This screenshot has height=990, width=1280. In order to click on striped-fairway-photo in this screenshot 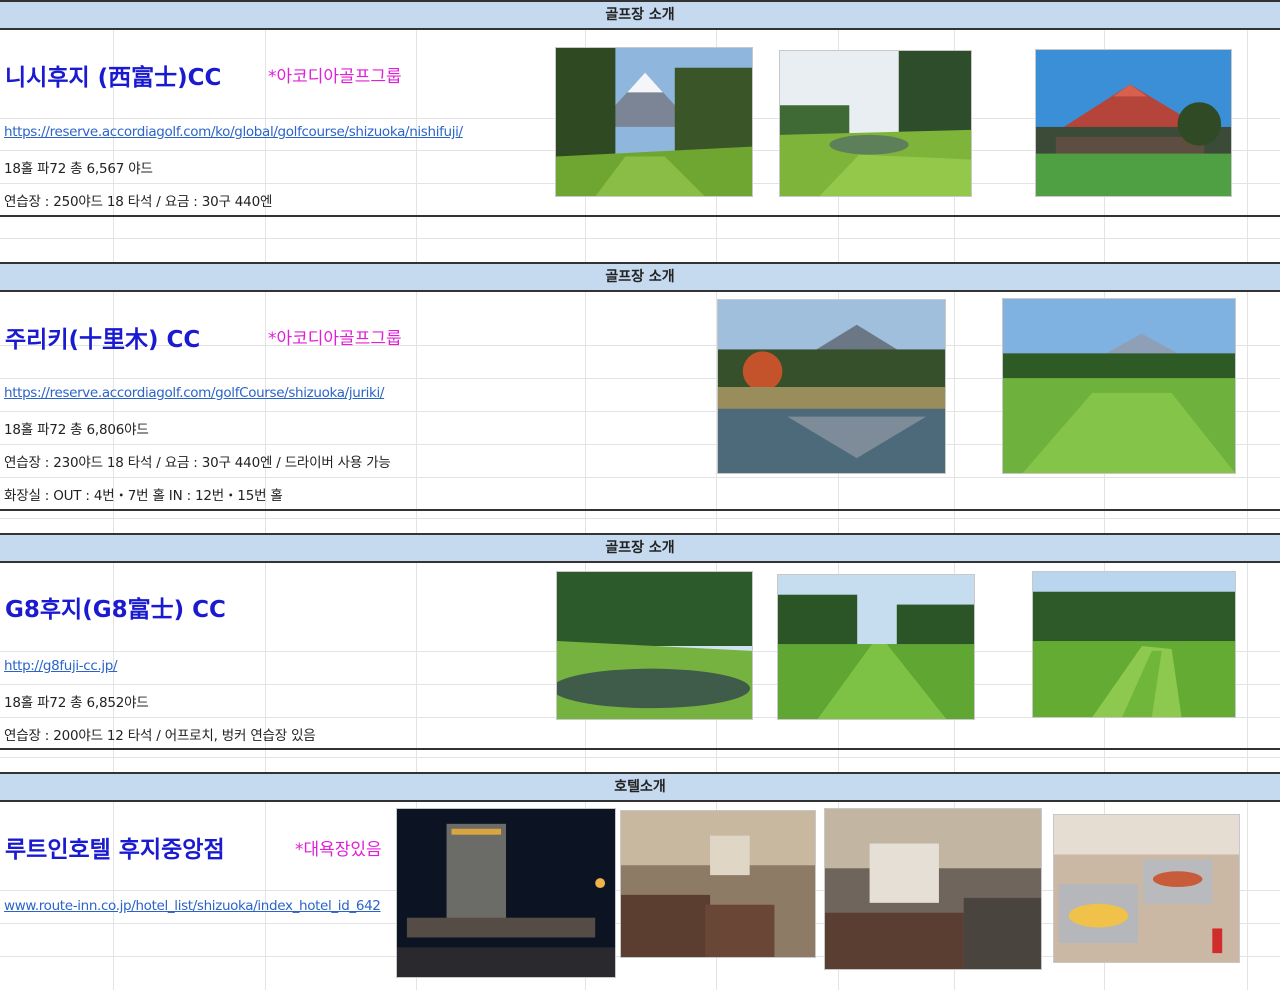, I will do `click(1134, 644)`.